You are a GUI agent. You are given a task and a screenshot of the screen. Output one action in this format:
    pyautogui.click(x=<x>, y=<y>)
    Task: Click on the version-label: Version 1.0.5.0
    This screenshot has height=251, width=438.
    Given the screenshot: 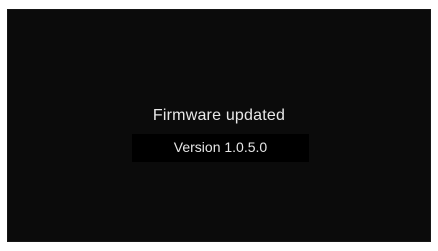 What is the action you would take?
    pyautogui.click(x=220, y=147)
    